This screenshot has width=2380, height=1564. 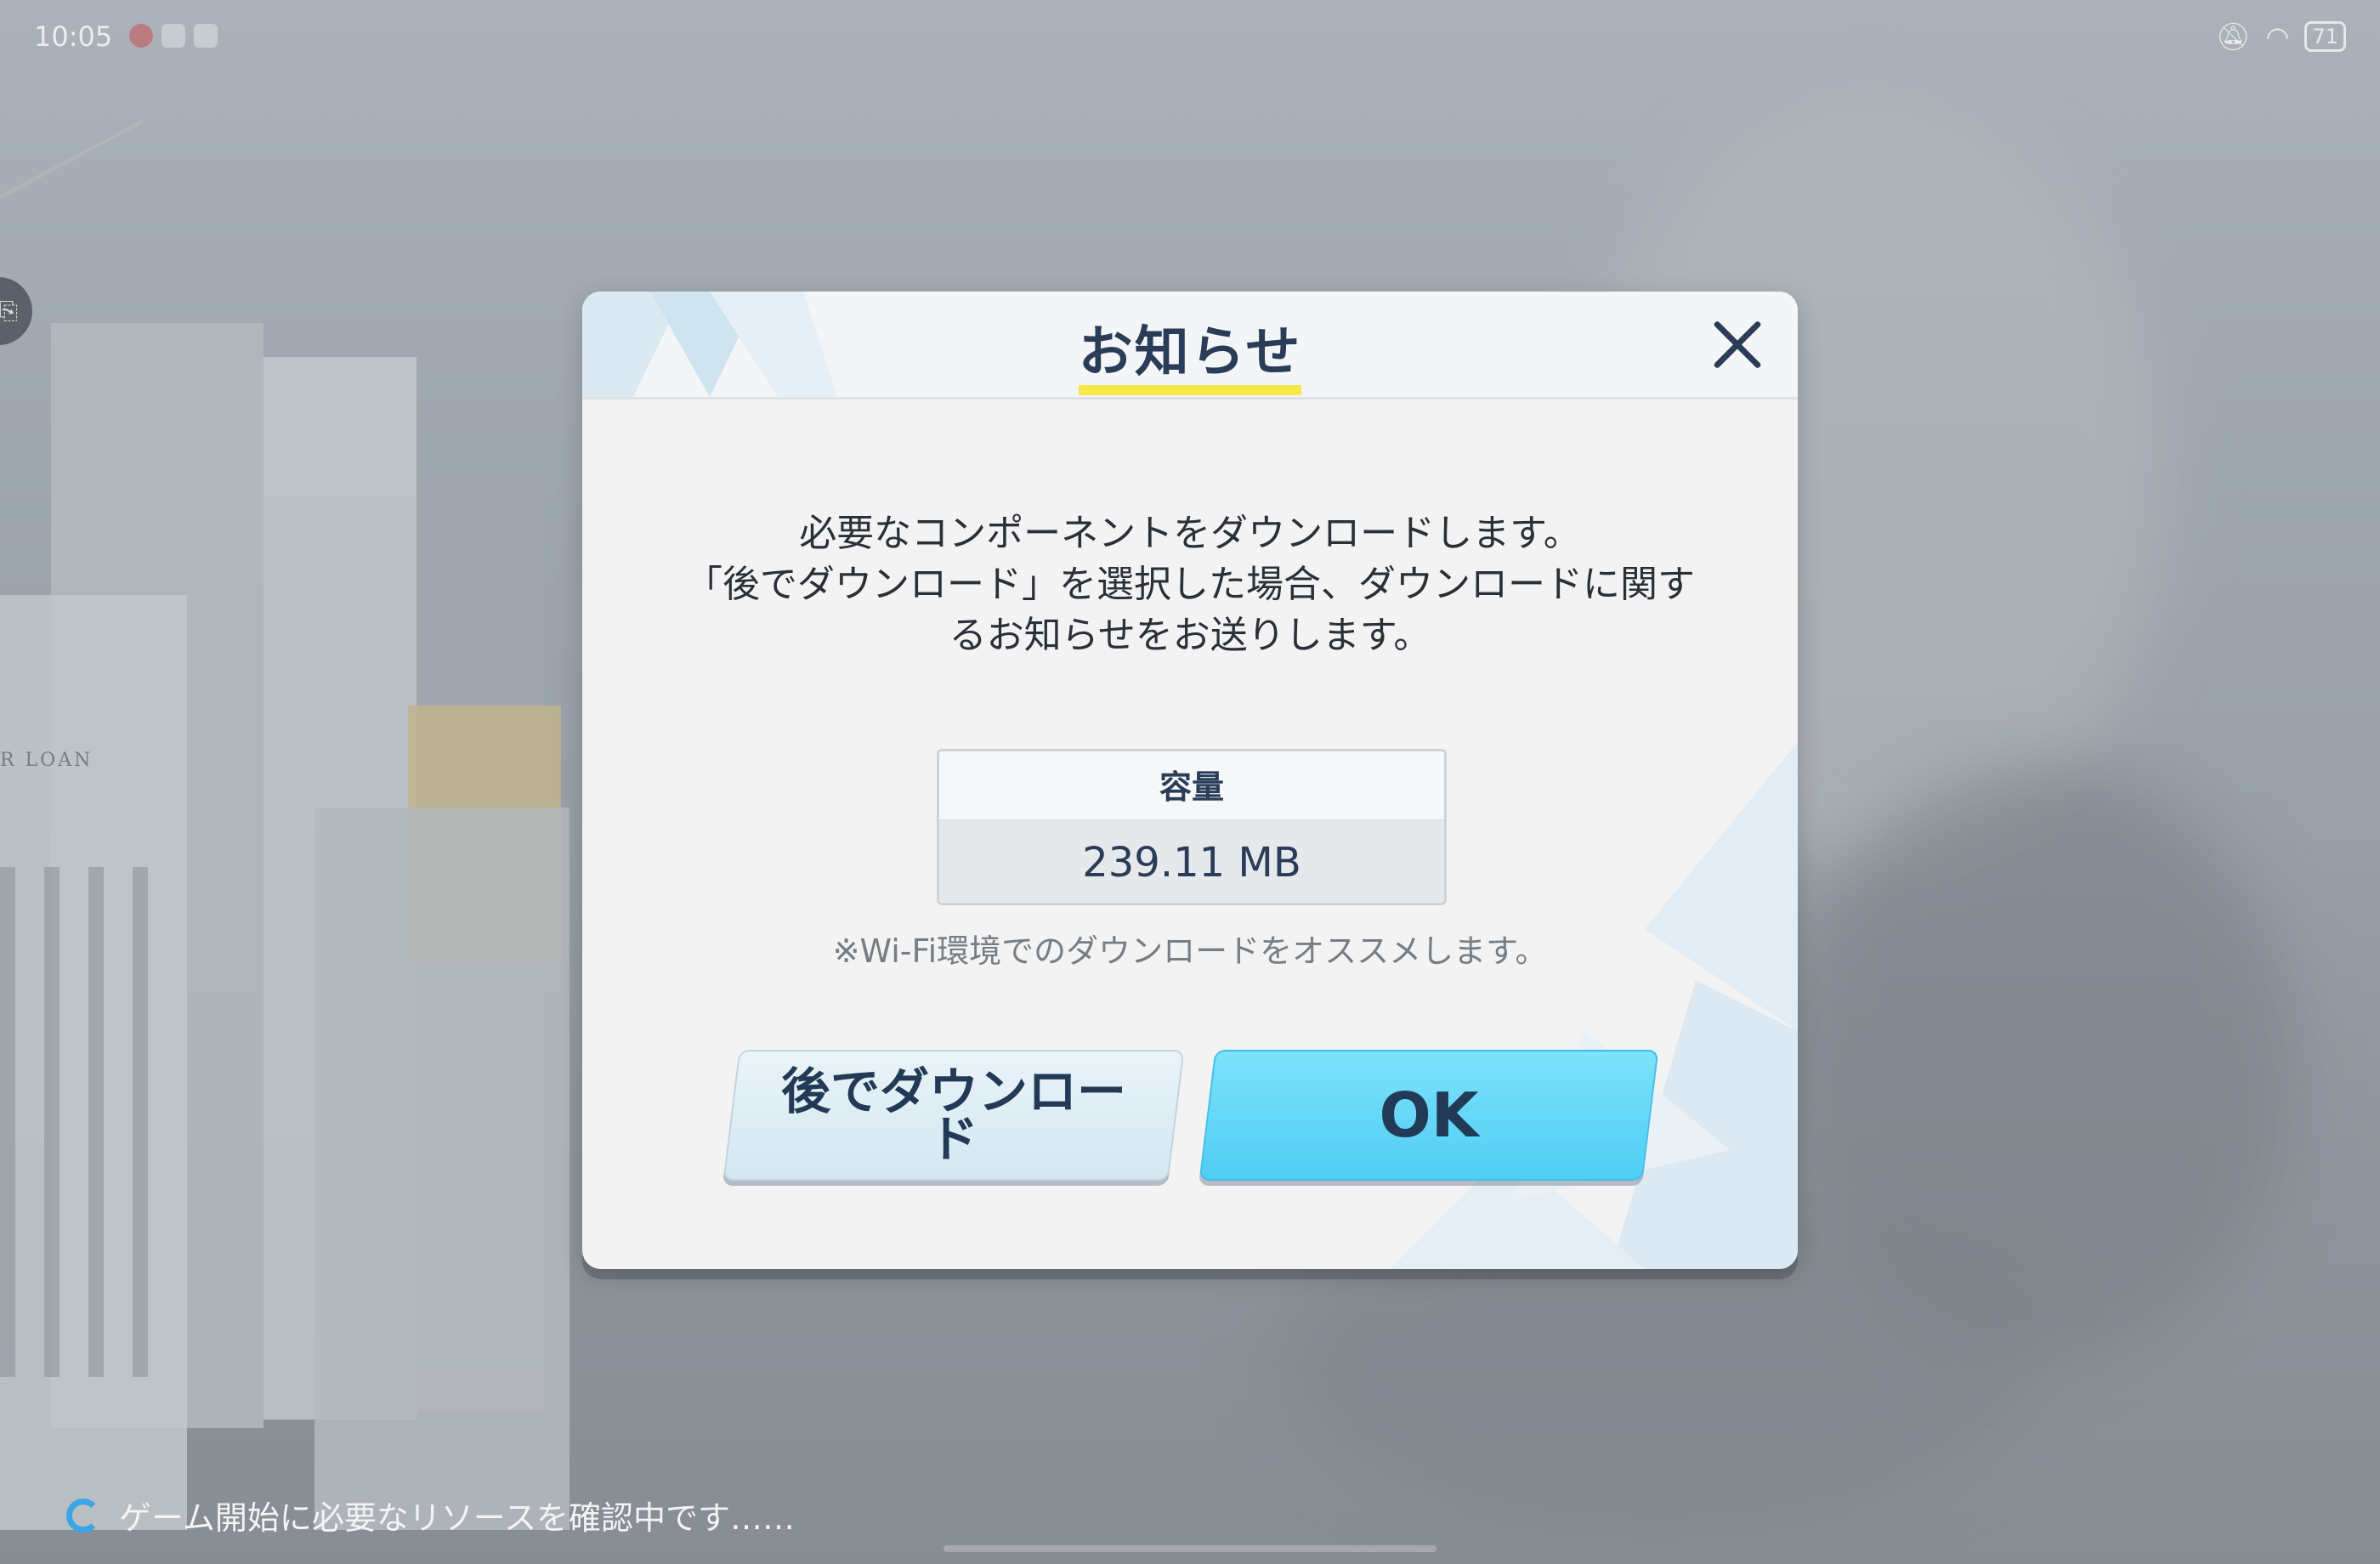 I want to click on download-later-button: 後でダウンロード, so click(x=953, y=1115).